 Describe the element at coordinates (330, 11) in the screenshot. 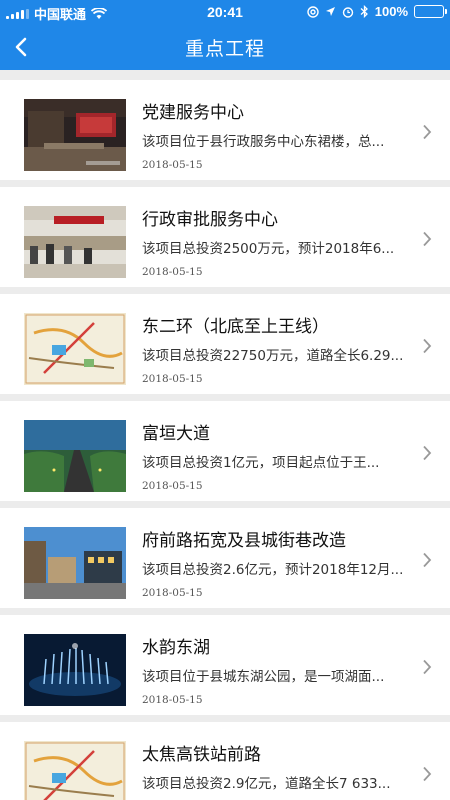

I see `location-icon` at that location.